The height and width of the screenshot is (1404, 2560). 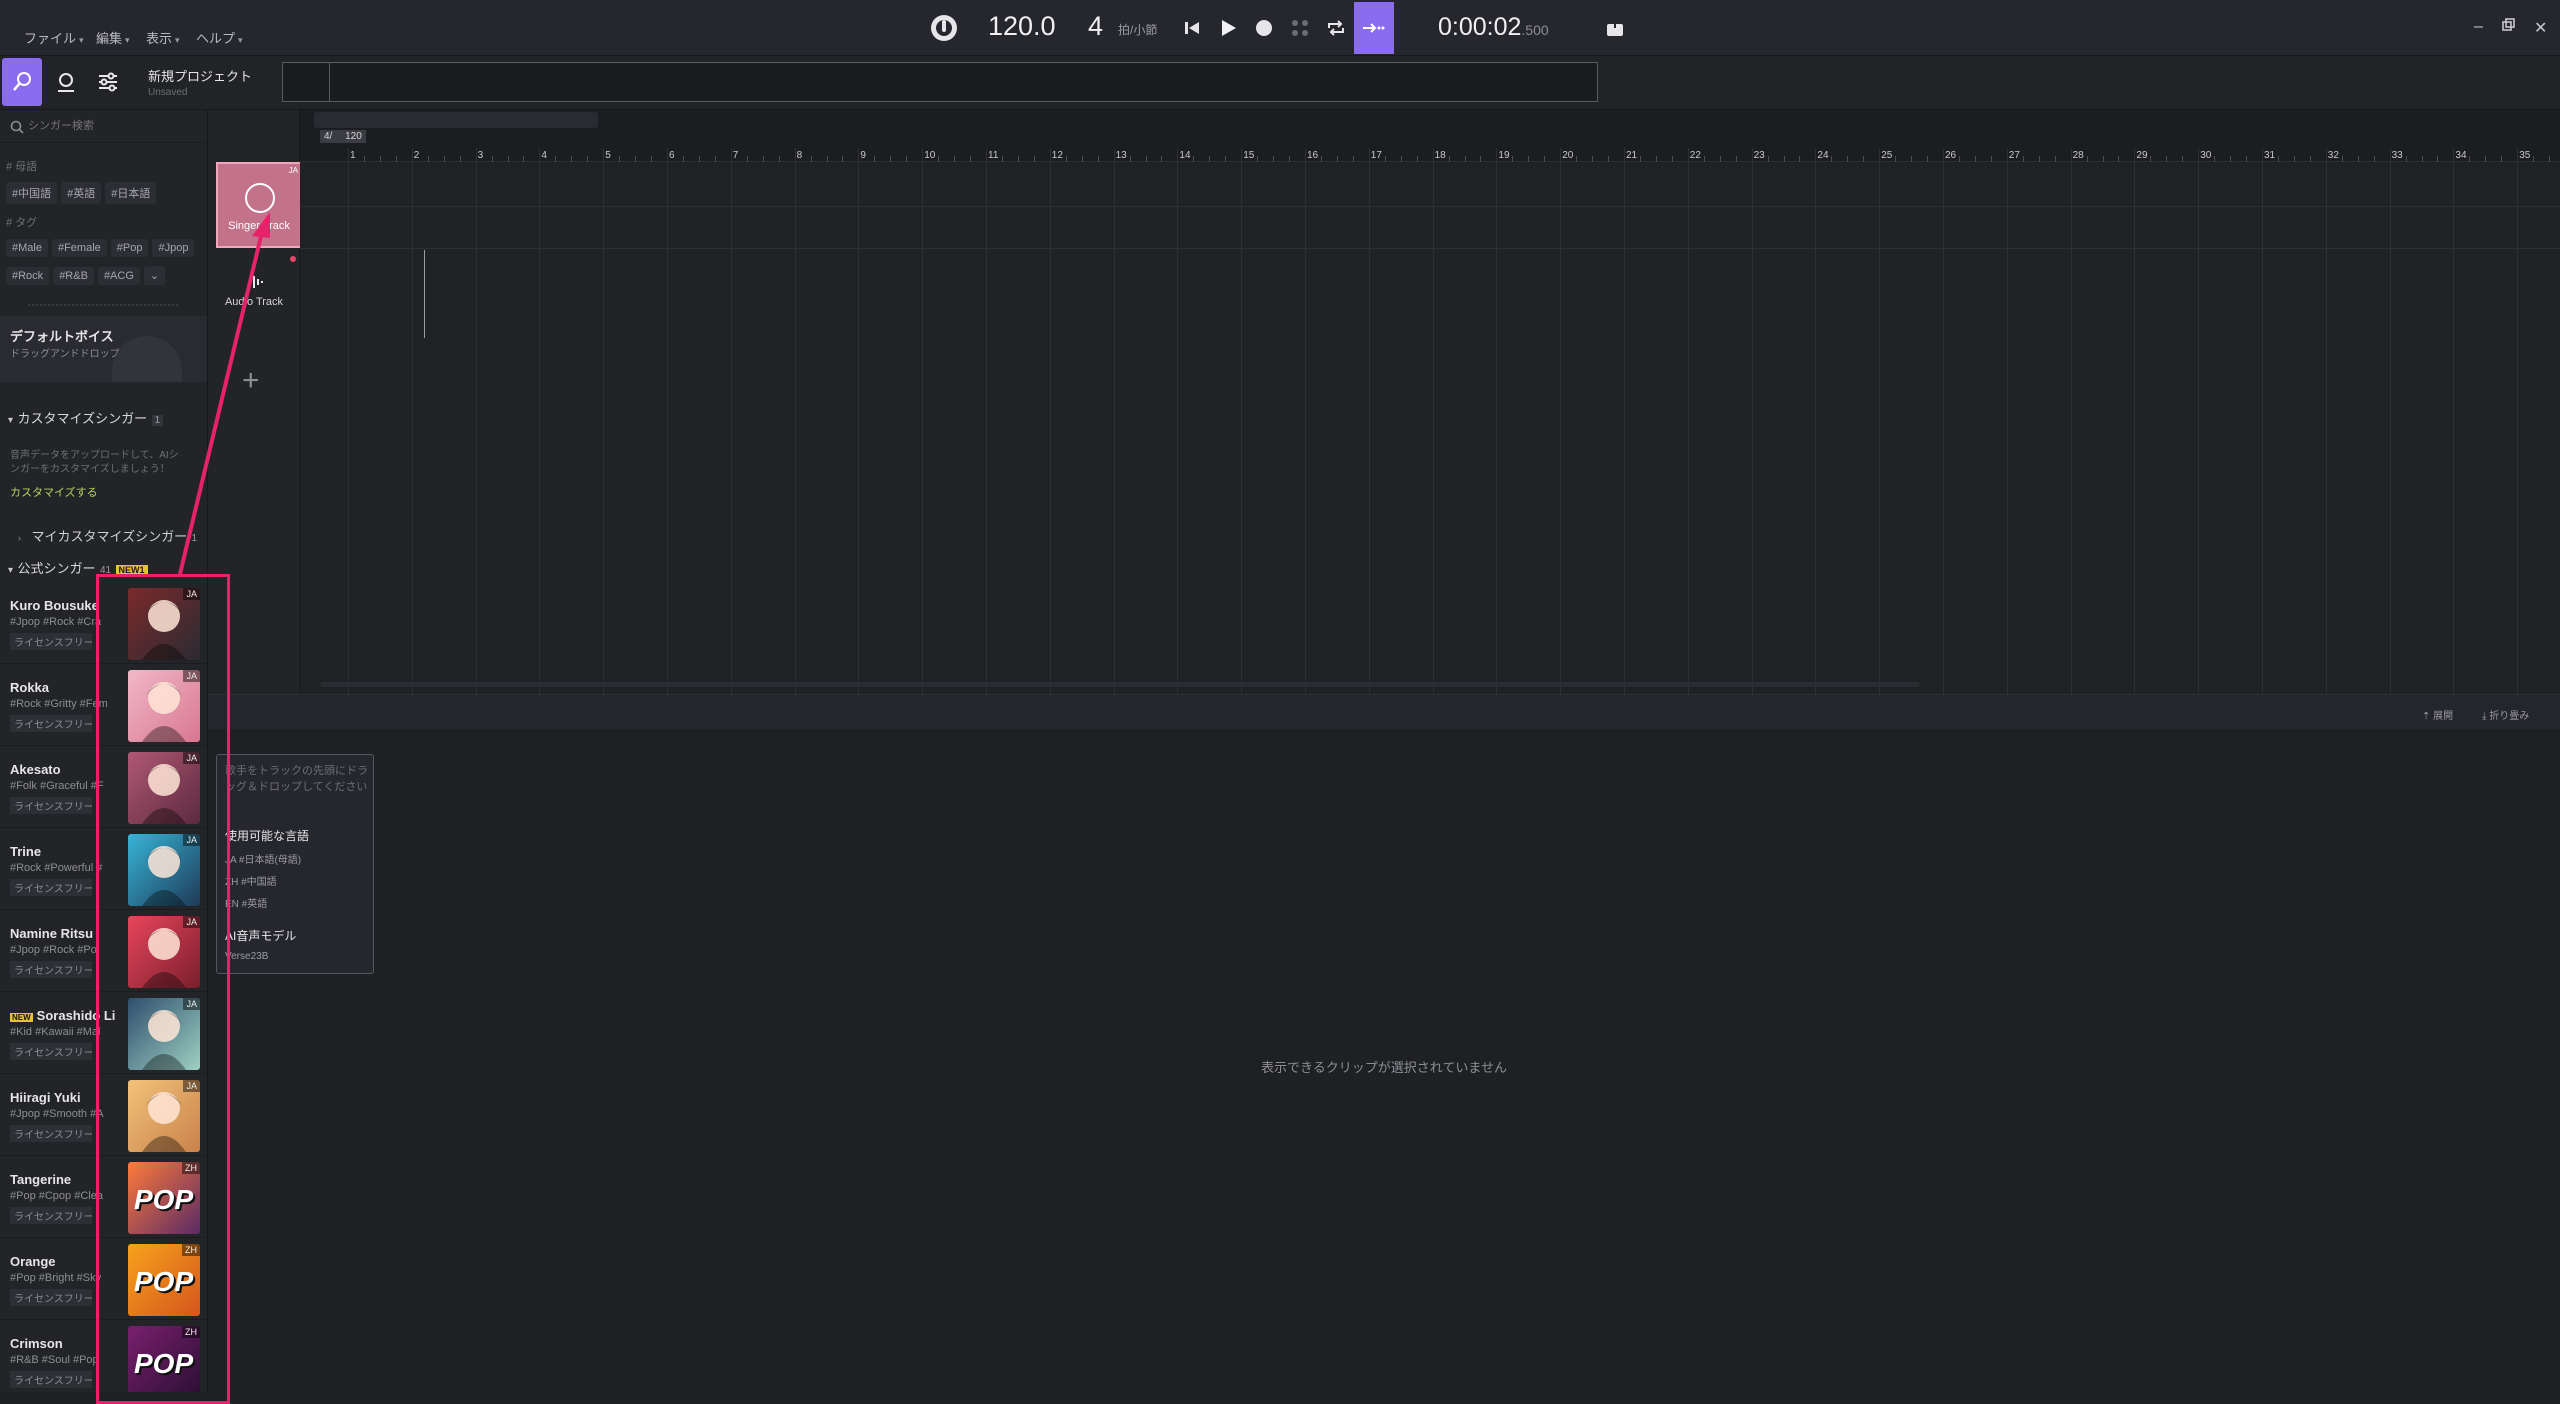 I want to click on project-title: 新規プロジェクト, so click(x=200, y=75).